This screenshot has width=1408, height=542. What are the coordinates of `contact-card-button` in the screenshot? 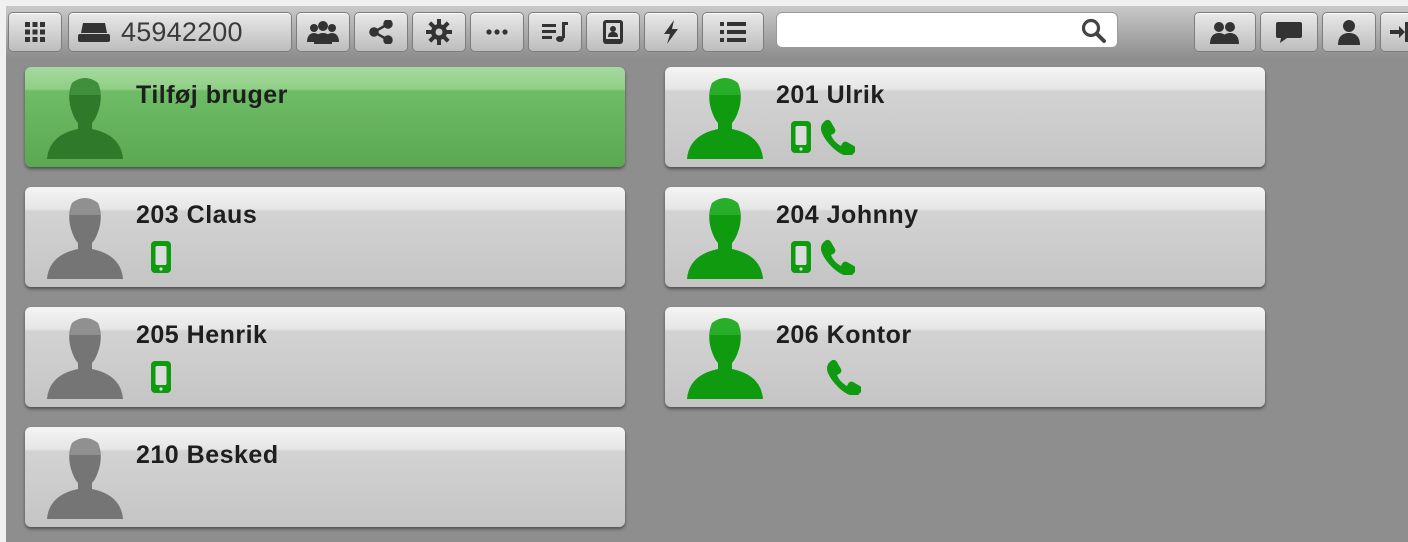 It's located at (613, 32).